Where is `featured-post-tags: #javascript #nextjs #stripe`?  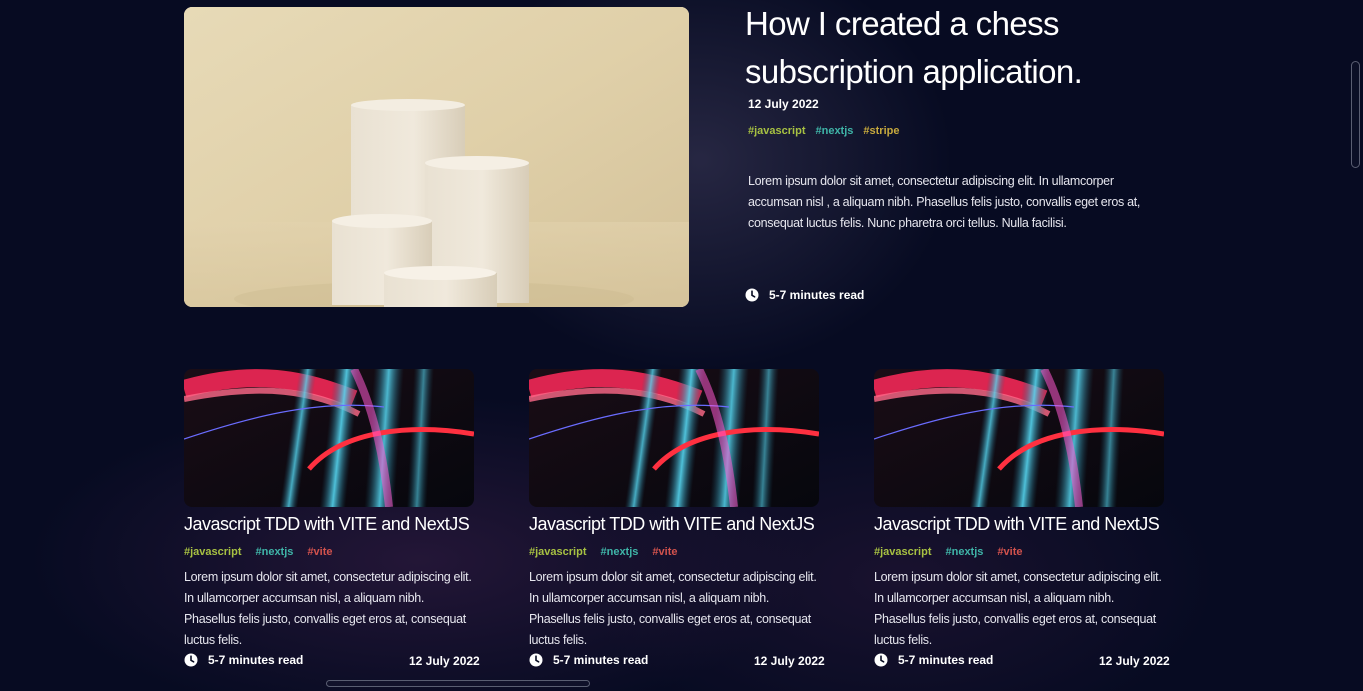 featured-post-tags: #javascript #nextjs #stripe is located at coordinates (823, 131).